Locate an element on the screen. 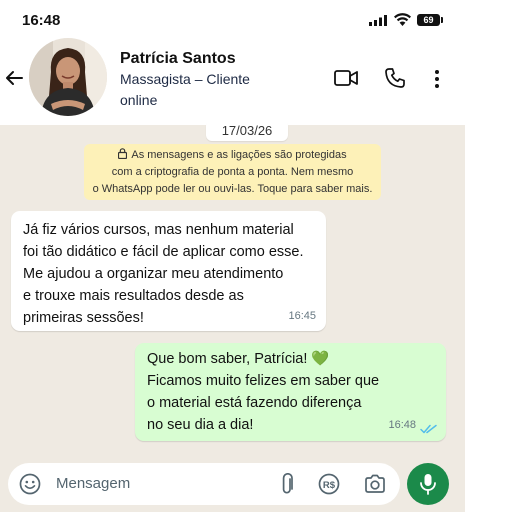  microphone-icon is located at coordinates (428, 484).